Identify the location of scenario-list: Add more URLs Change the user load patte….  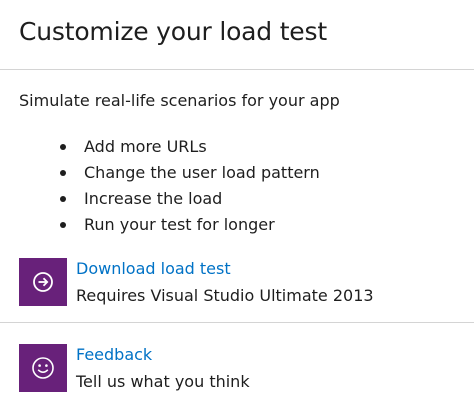
(188, 189).